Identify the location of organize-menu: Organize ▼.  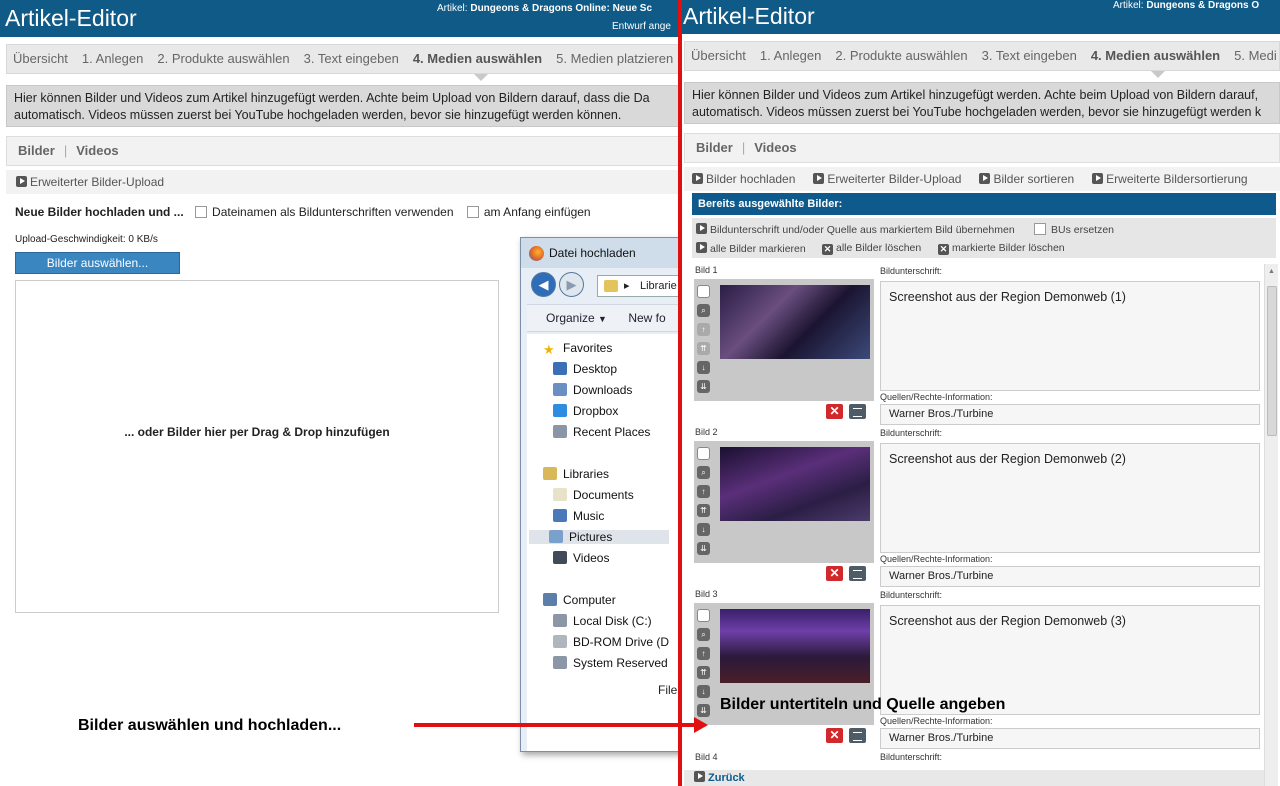
(576, 318).